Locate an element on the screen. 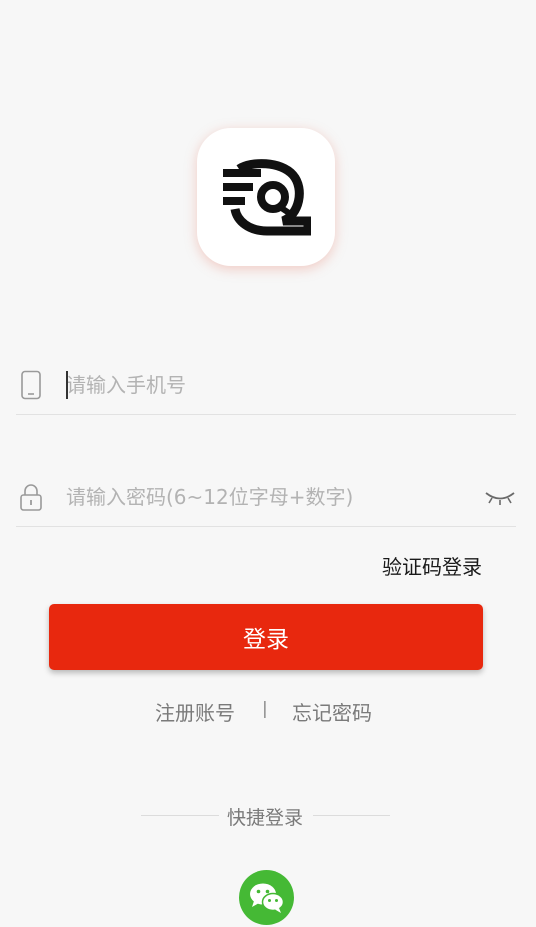 This screenshot has height=927, width=536. password-input is located at coordinates (266, 497).